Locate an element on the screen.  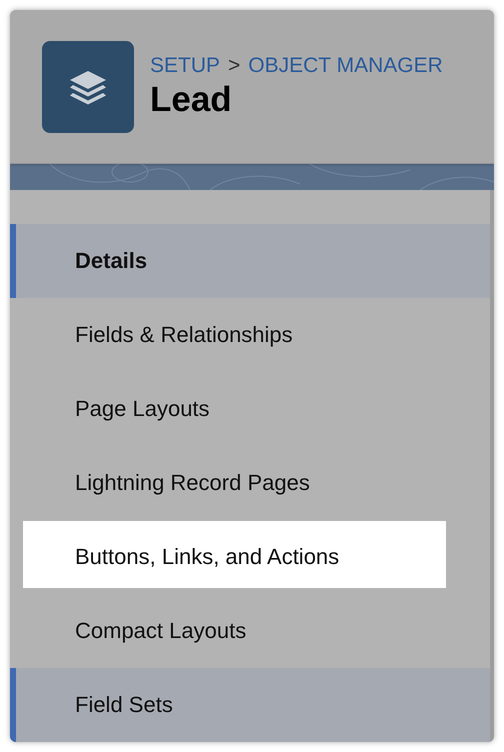
sidebar-item-label: Details is located at coordinates (111, 261).